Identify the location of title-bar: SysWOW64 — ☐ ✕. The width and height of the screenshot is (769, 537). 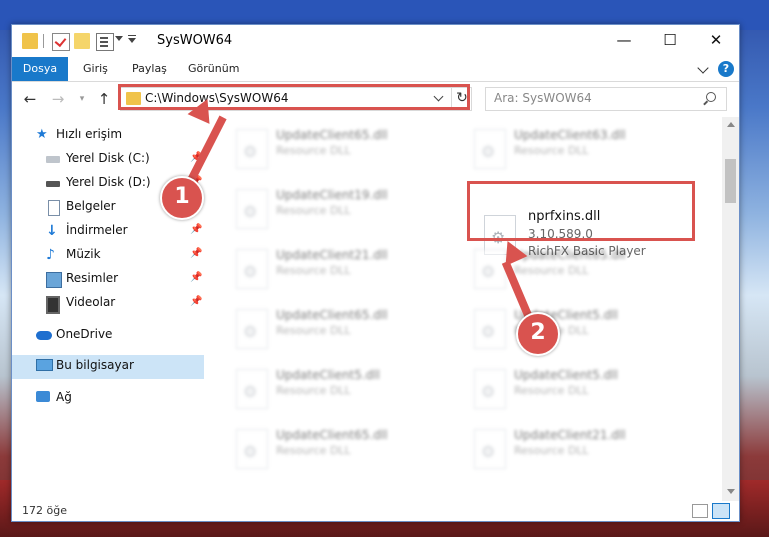
(375, 41).